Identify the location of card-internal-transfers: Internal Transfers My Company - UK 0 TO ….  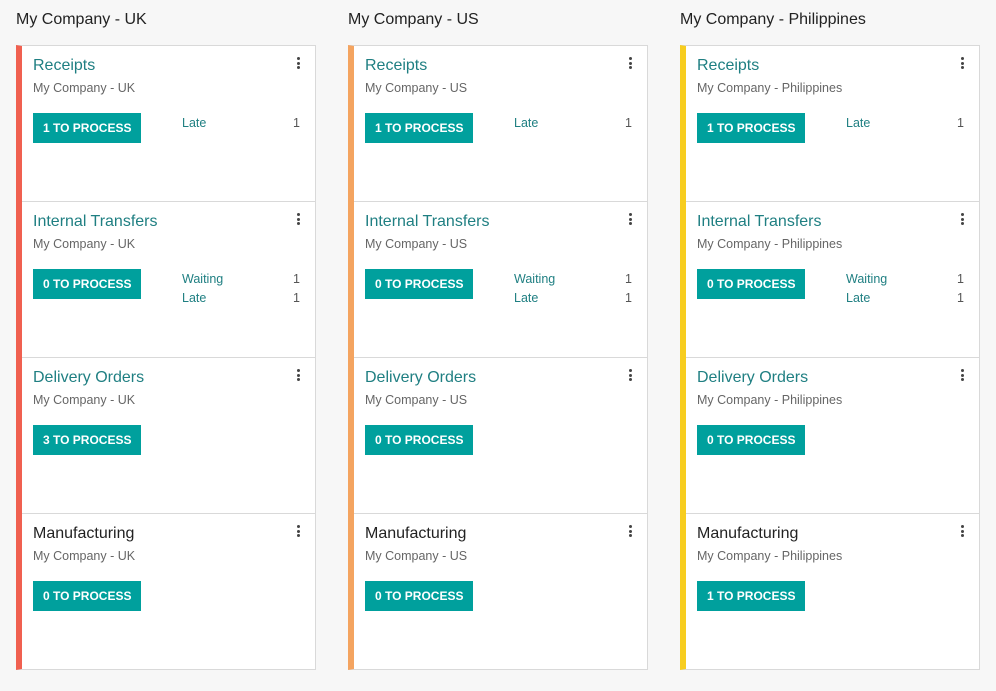
(168, 280).